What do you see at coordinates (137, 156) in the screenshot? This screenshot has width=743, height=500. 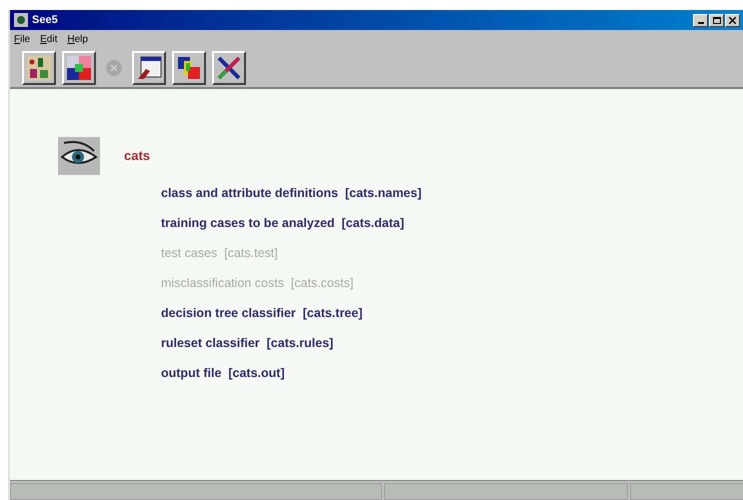 I see `application-name: cats` at bounding box center [137, 156].